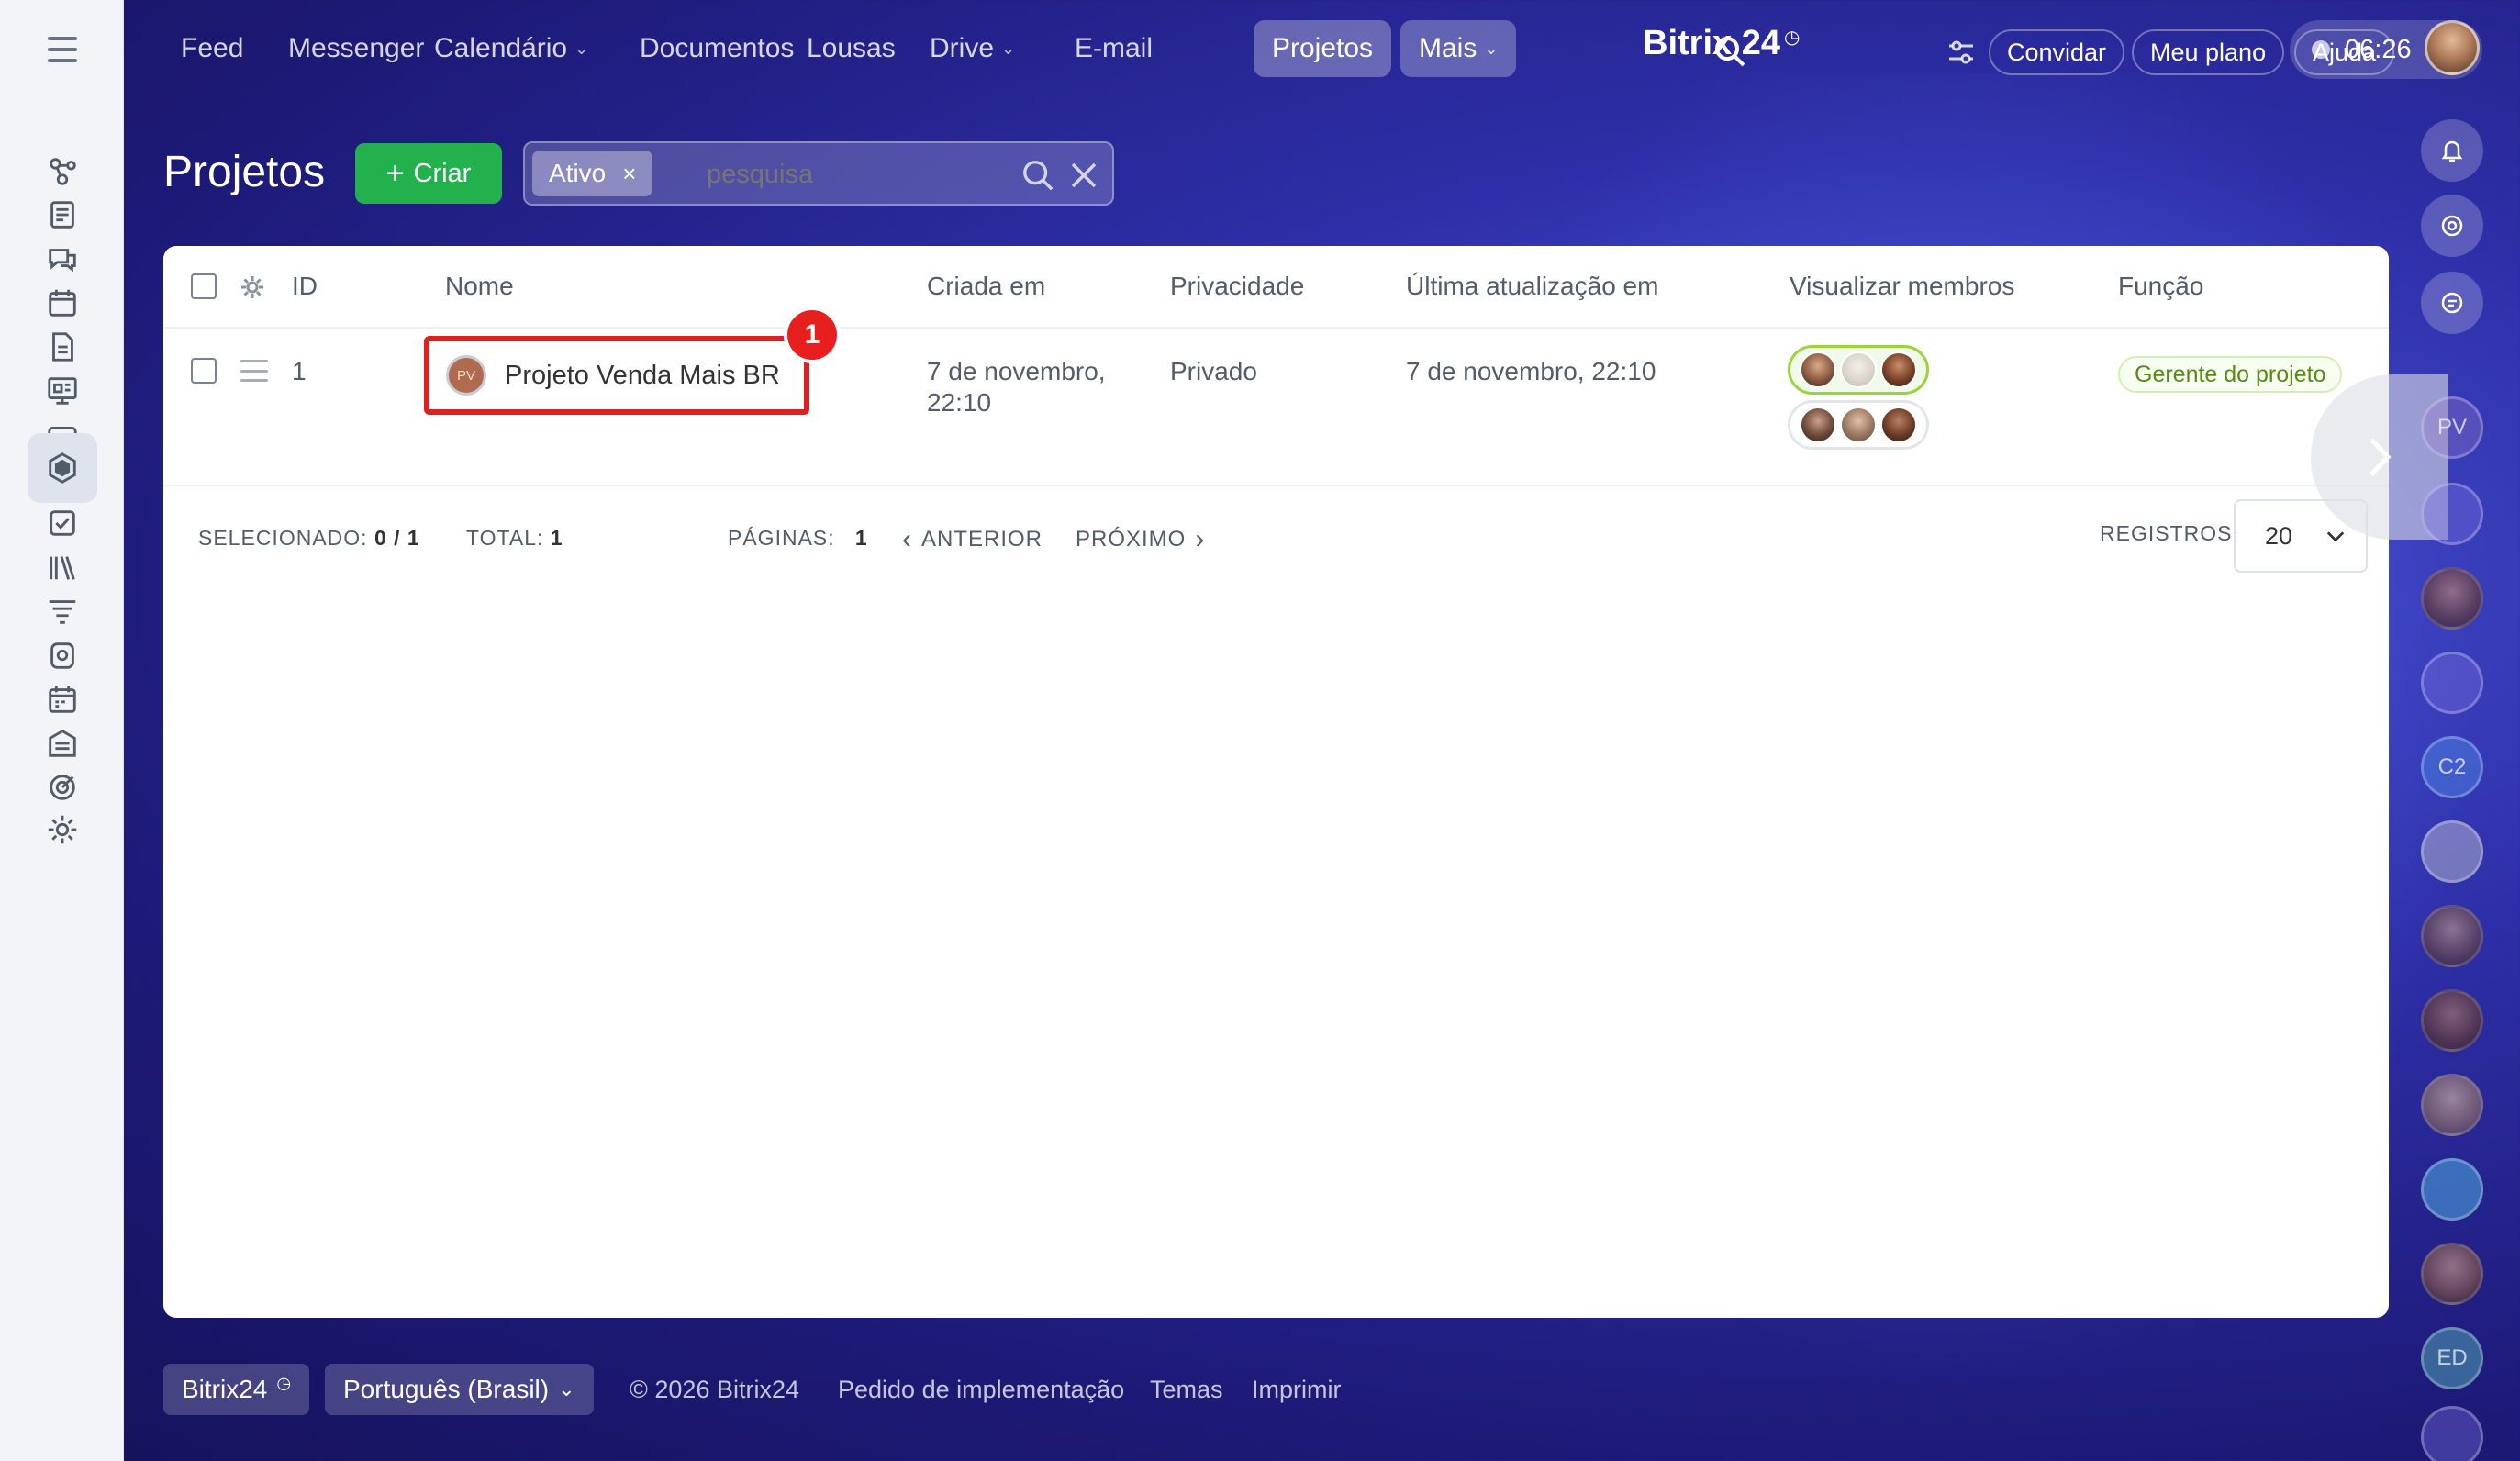  I want to click on nav-drive: Drive ⌄, so click(972, 48).